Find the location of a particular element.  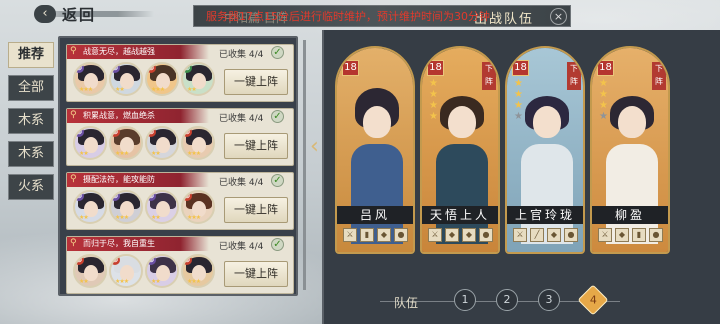

lineup-title: 而归于尽，我自重生 is located at coordinates (119, 243).